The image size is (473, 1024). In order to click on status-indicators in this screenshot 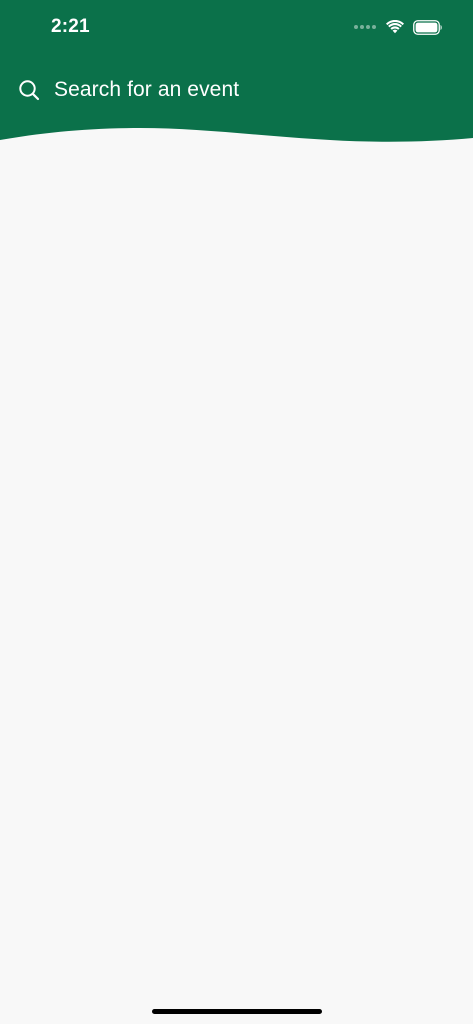, I will do `click(398, 27)`.